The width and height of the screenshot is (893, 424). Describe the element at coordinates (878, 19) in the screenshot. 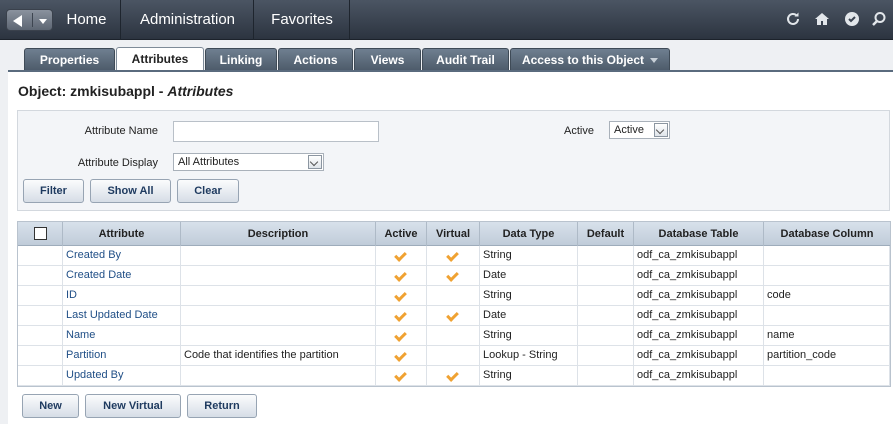

I see `search-icon` at that location.